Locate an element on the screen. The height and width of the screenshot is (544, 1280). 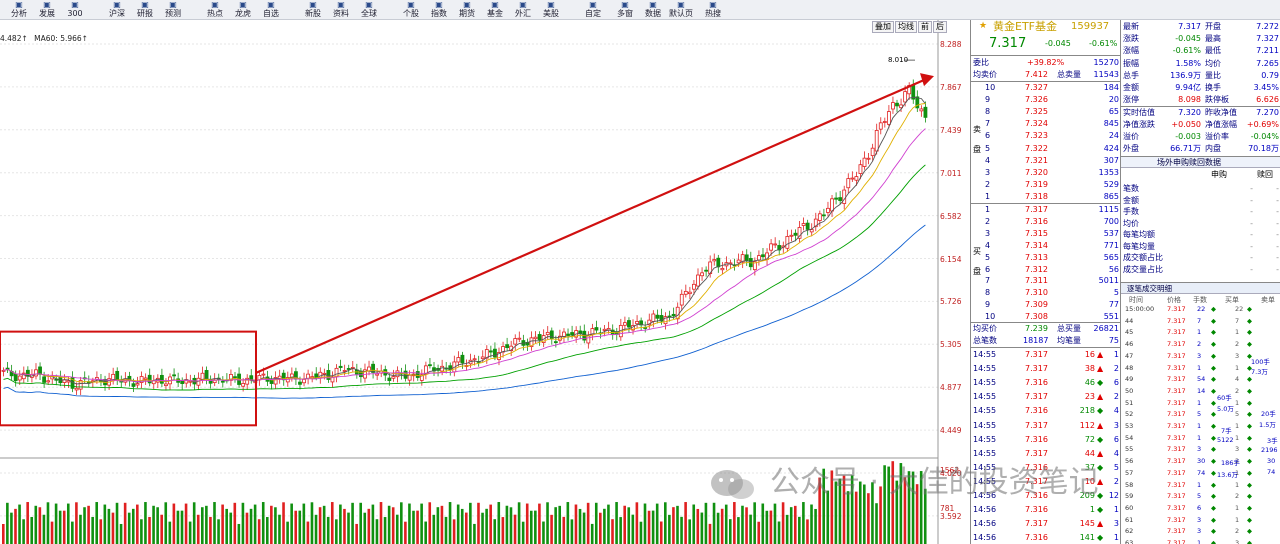
otc-row: 成交量占比 - - is located at coordinates (1200, 269).